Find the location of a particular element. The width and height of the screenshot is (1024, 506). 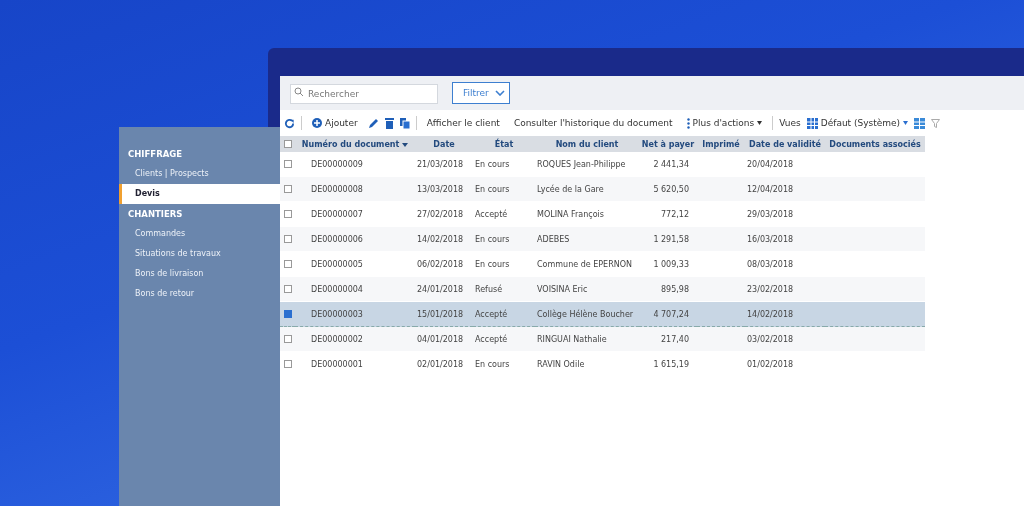

table-cell: 27/02/2018 is located at coordinates (440, 214).